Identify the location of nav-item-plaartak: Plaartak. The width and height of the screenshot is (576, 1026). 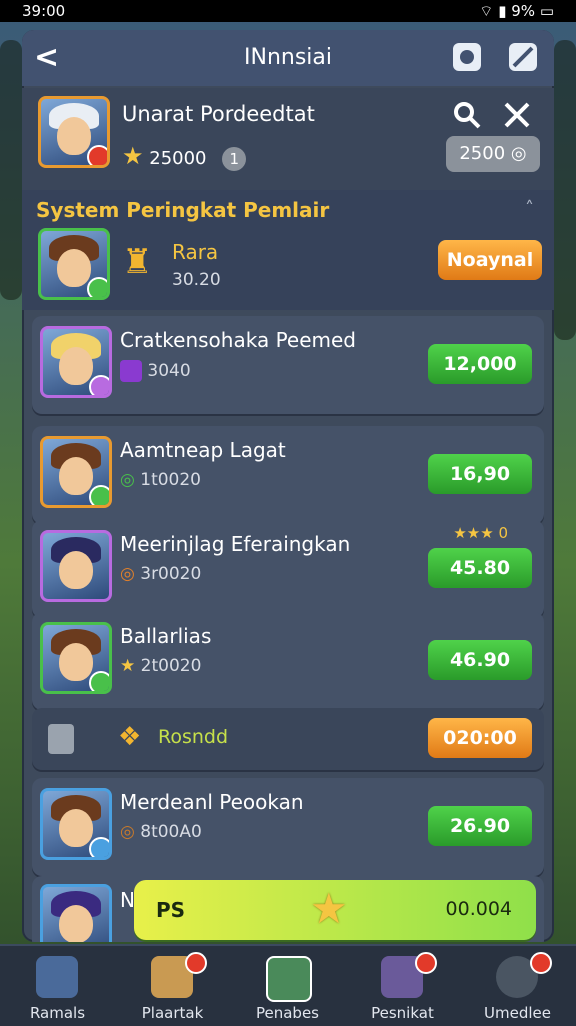
(172, 988).